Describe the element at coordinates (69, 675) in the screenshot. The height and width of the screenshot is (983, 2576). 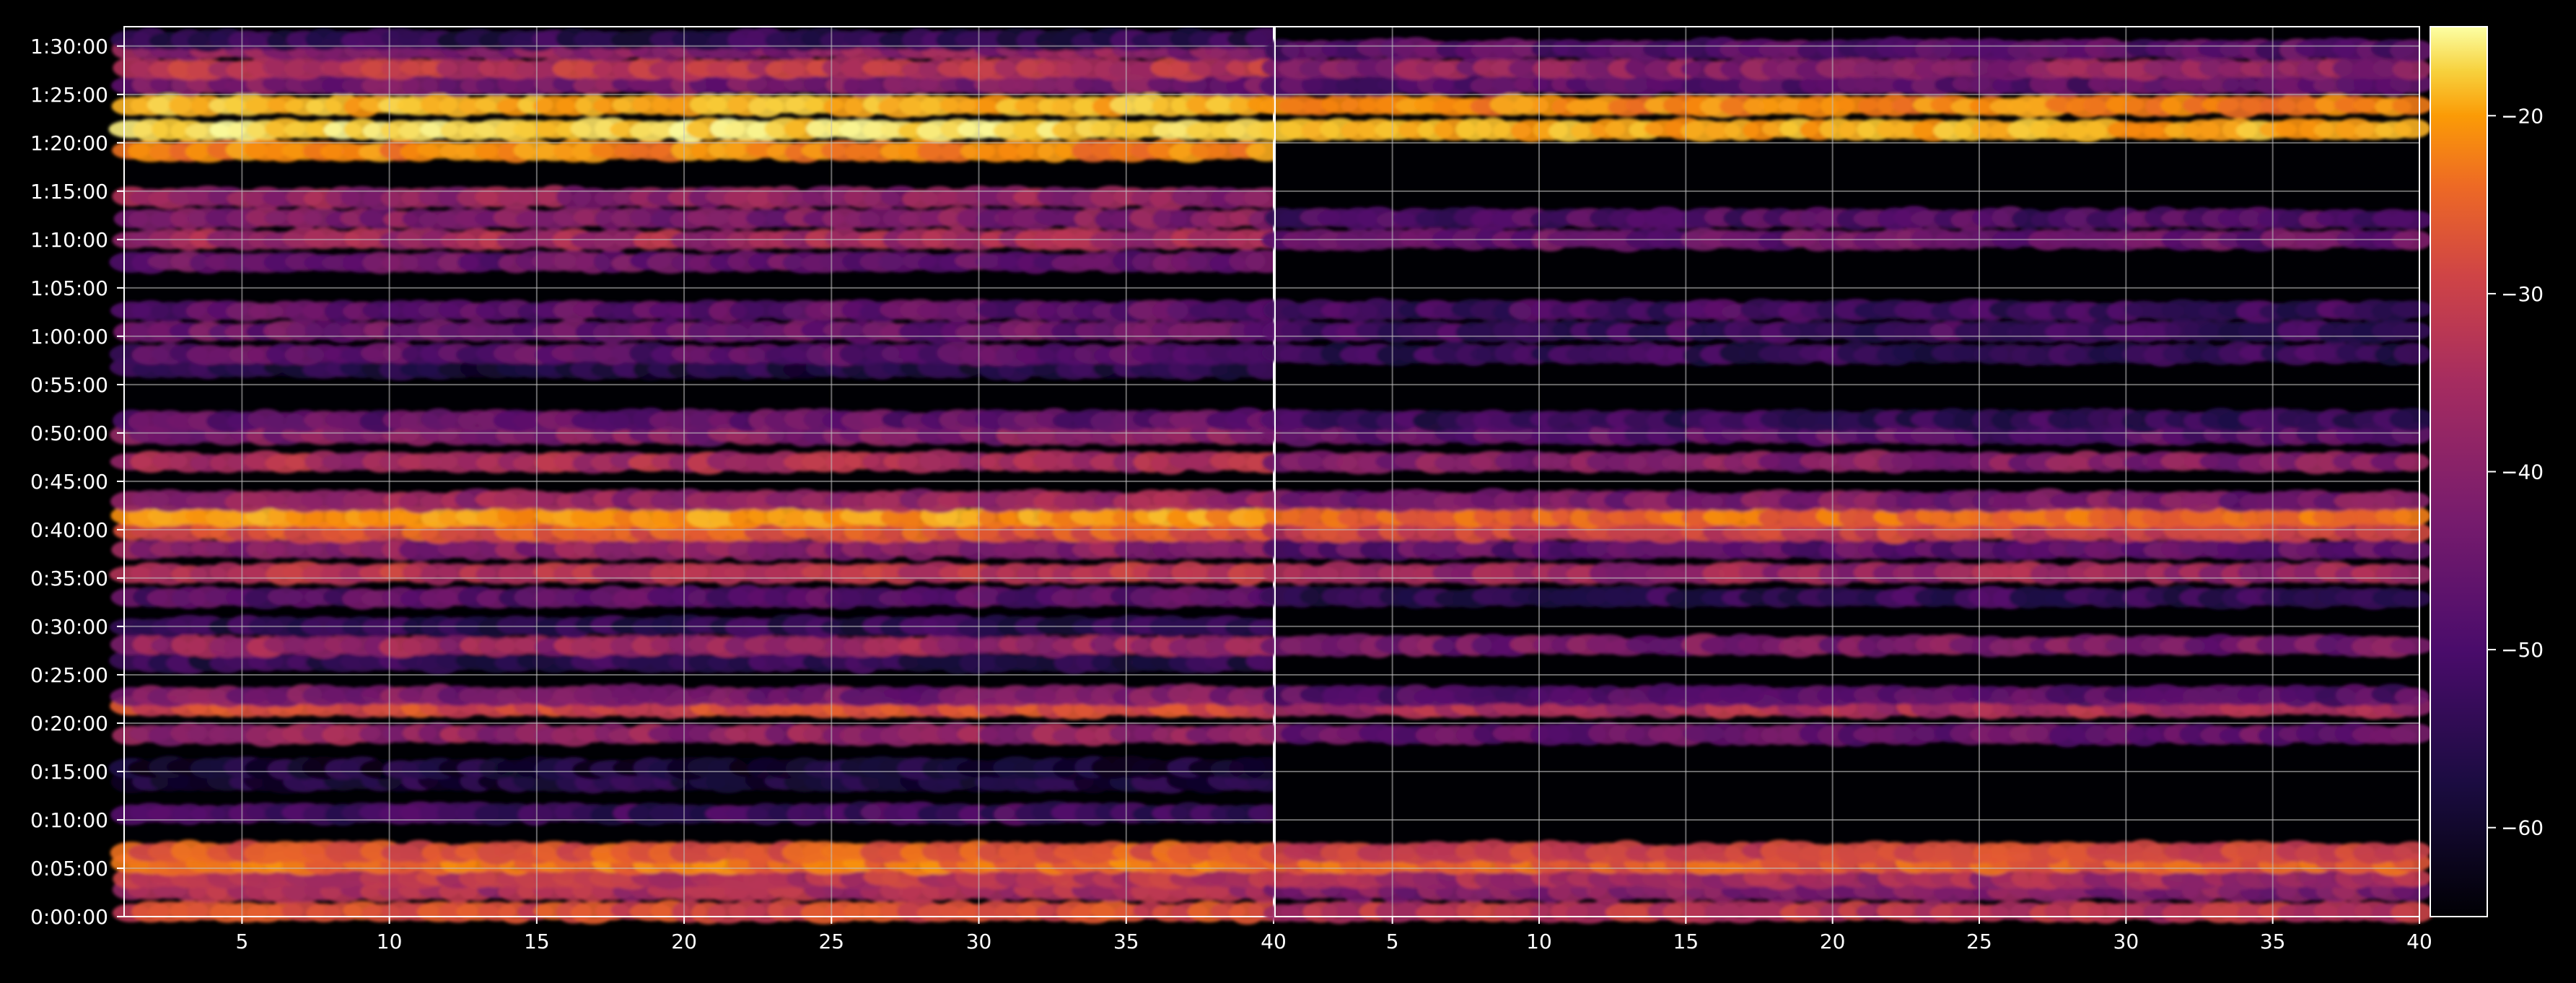
I see `y-tick-label: 0:25:00` at that location.